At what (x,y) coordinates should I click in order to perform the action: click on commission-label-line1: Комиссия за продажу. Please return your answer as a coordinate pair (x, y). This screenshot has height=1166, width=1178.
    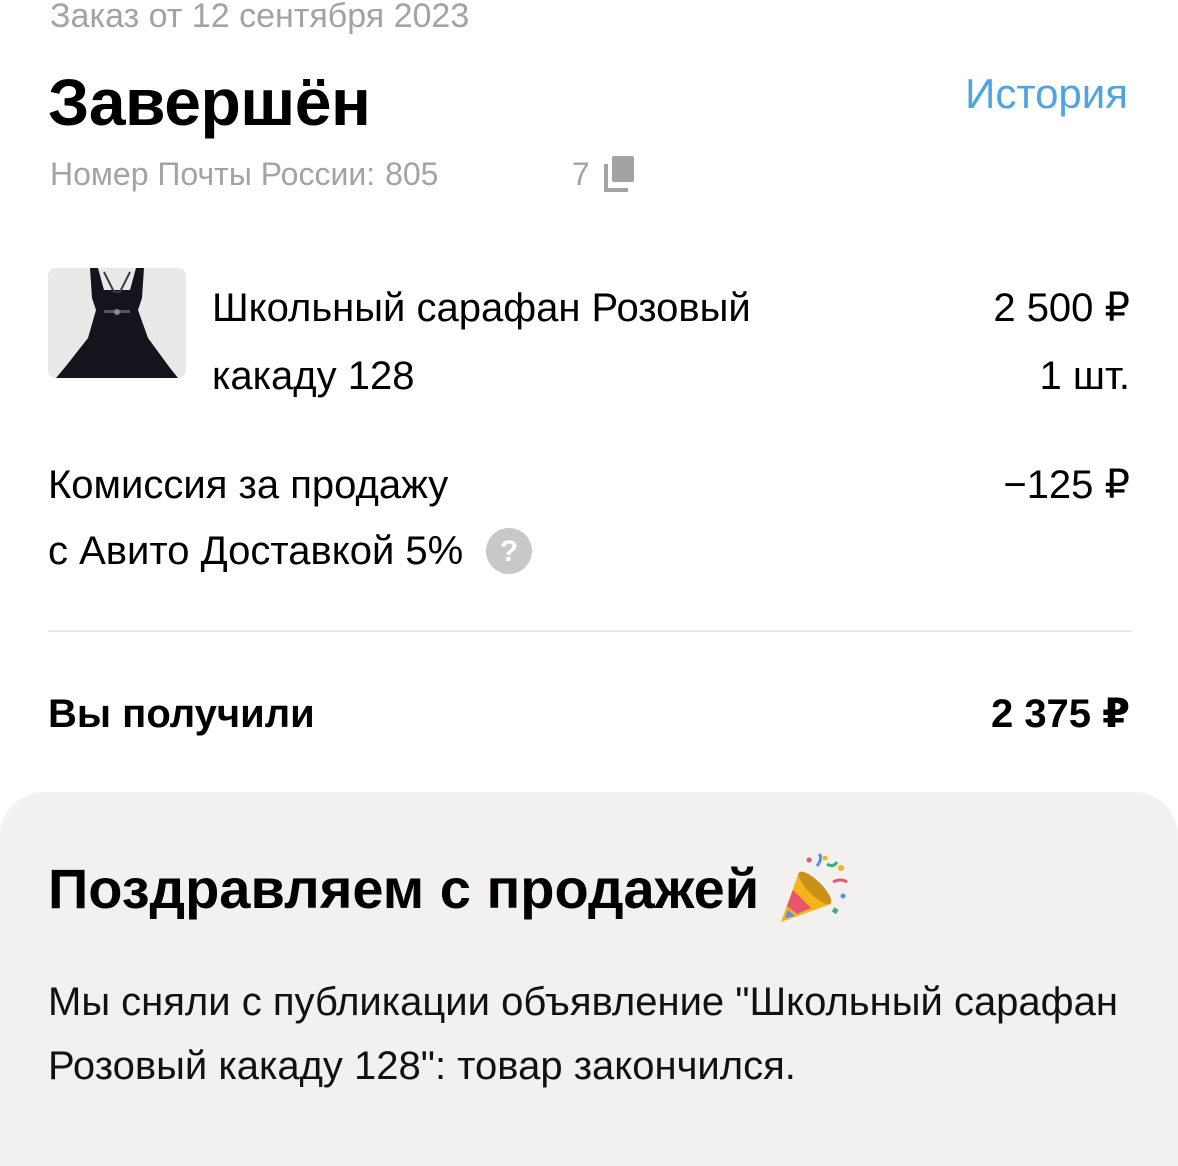
    Looking at the image, I should click on (248, 485).